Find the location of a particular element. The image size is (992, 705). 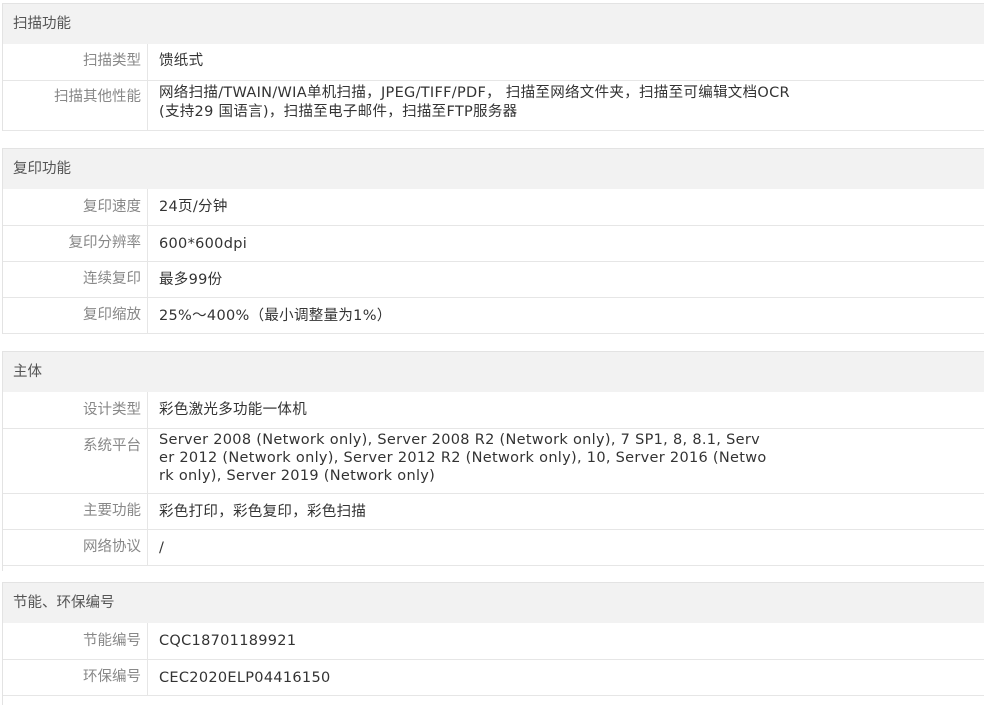

spec-value: 彩色激光多功能一体机 is located at coordinates (233, 410).